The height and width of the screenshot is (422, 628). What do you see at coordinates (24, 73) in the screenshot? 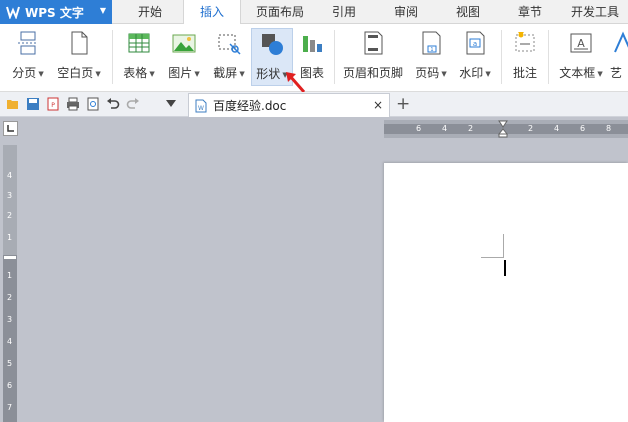
I see `page-break-label: 分页` at bounding box center [24, 73].